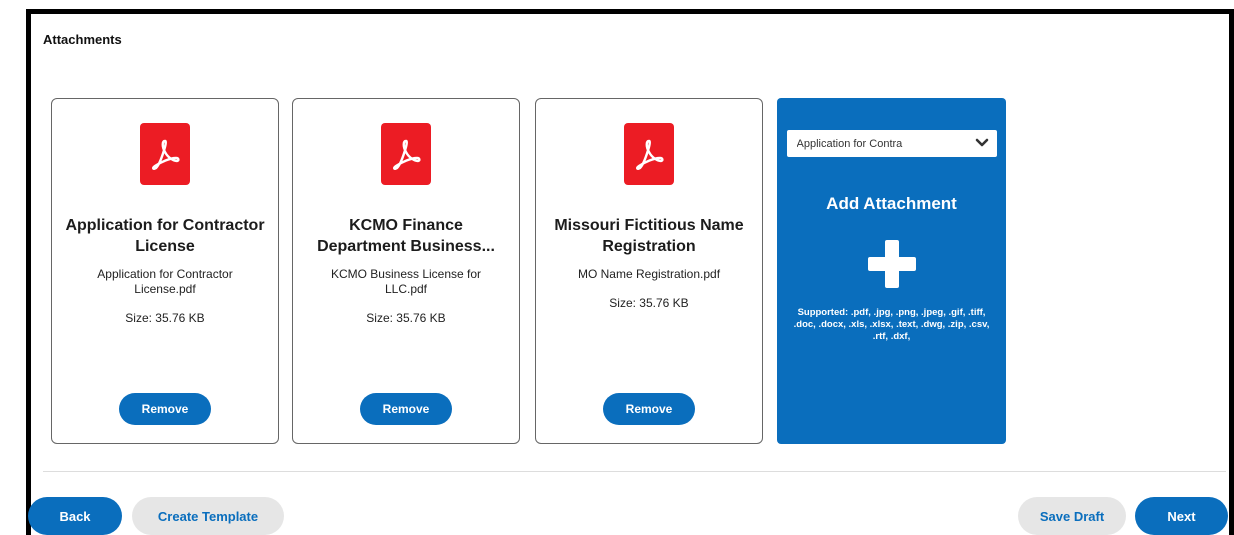  Describe the element at coordinates (649, 274) in the screenshot. I see `attachment-file-name: MO Name Registration.pdf` at that location.